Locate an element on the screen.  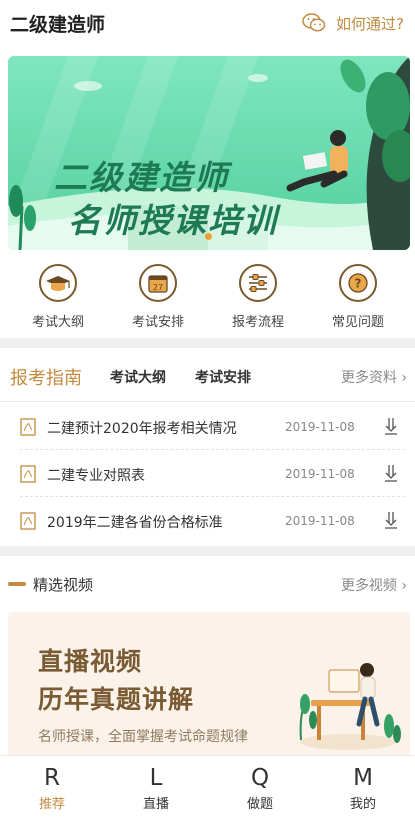
quick-nav-exam-outline: 考试大纲 is located at coordinates (58, 295).